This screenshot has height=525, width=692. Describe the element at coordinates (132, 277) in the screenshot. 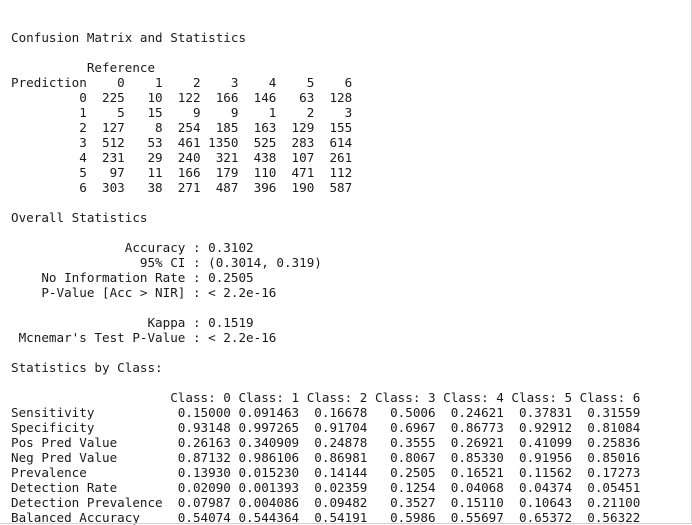

I see `console-line: No Information Rate : 0.2505` at that location.